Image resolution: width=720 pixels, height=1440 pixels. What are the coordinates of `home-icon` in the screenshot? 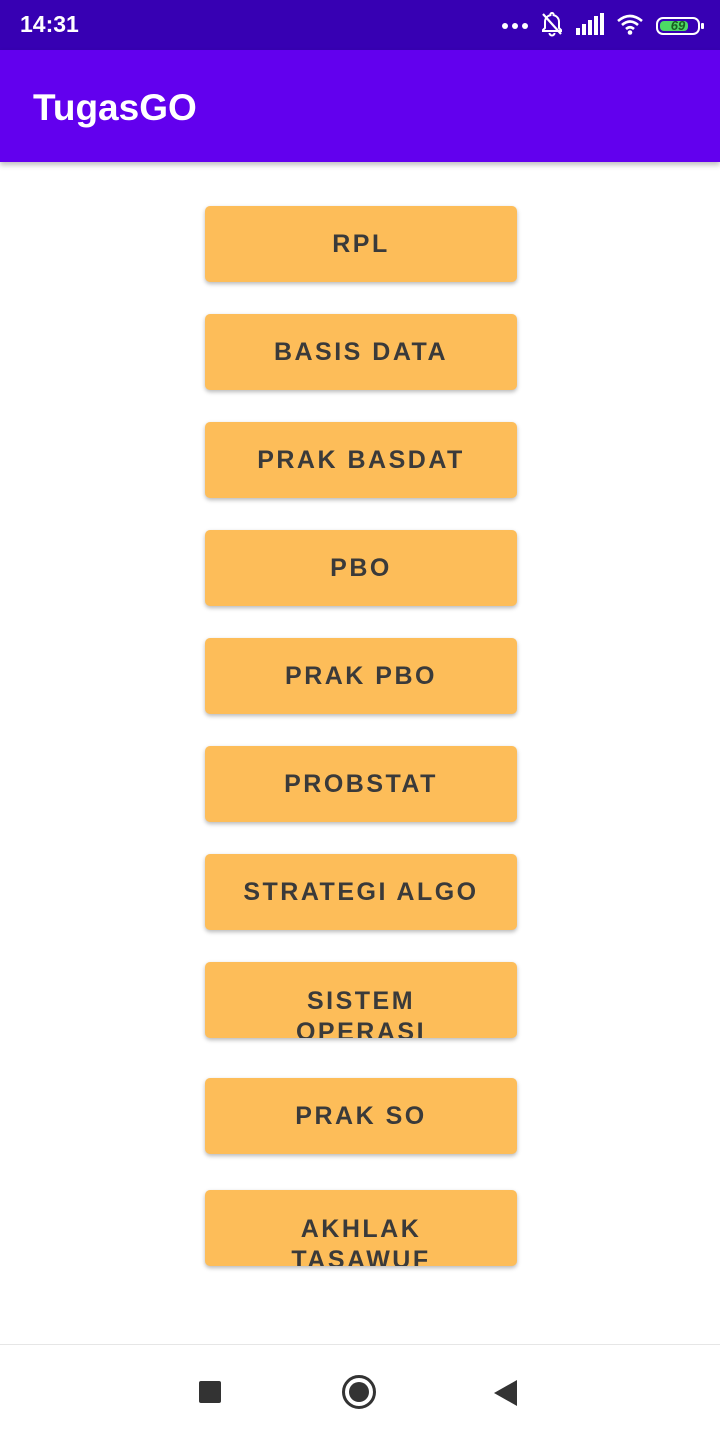 It's located at (359, 1392).